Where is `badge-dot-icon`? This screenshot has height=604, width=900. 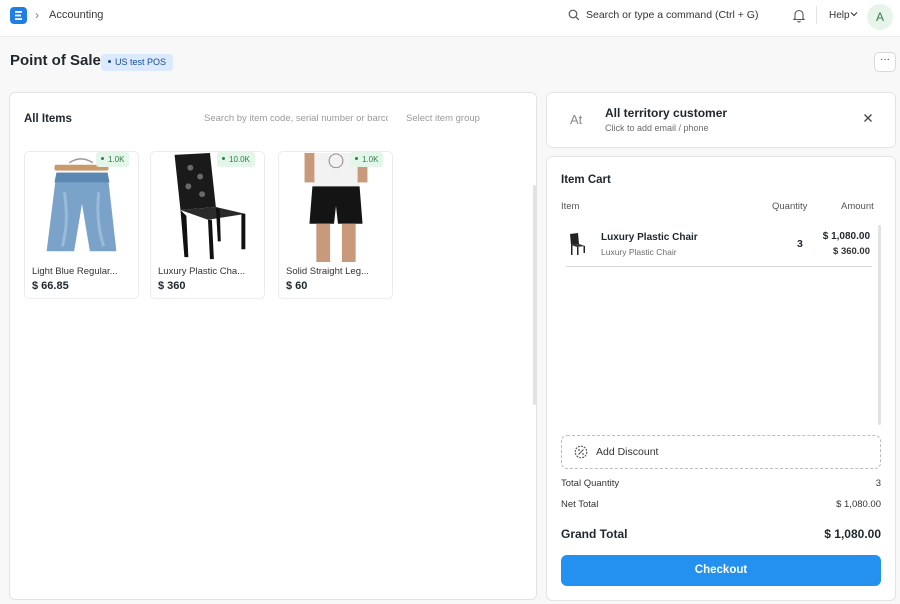
badge-dot-icon is located at coordinates (109, 62).